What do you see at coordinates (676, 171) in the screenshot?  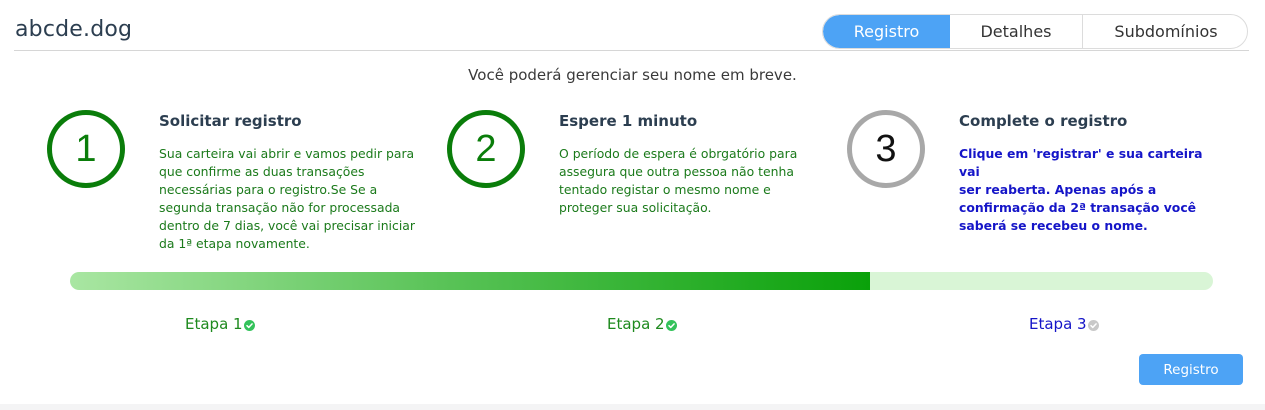 I see `step-2-line: assegura que outra pessoa não tenha` at bounding box center [676, 171].